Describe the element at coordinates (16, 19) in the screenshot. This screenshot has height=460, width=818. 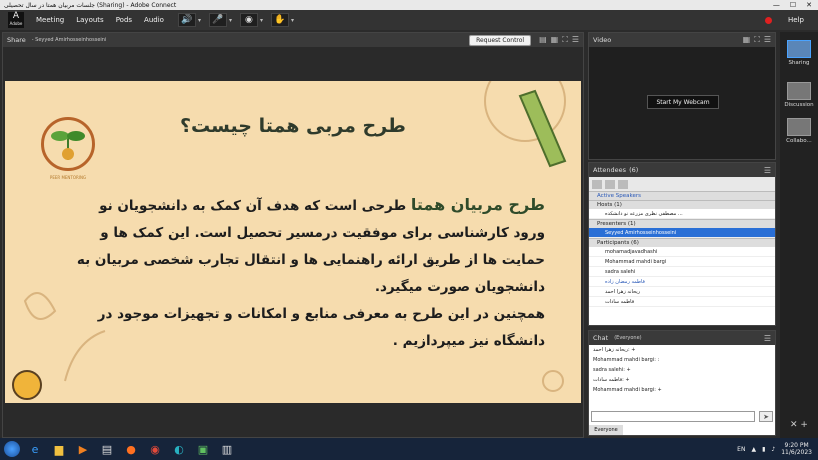
I see `adobe-logo: A Adobe` at that location.